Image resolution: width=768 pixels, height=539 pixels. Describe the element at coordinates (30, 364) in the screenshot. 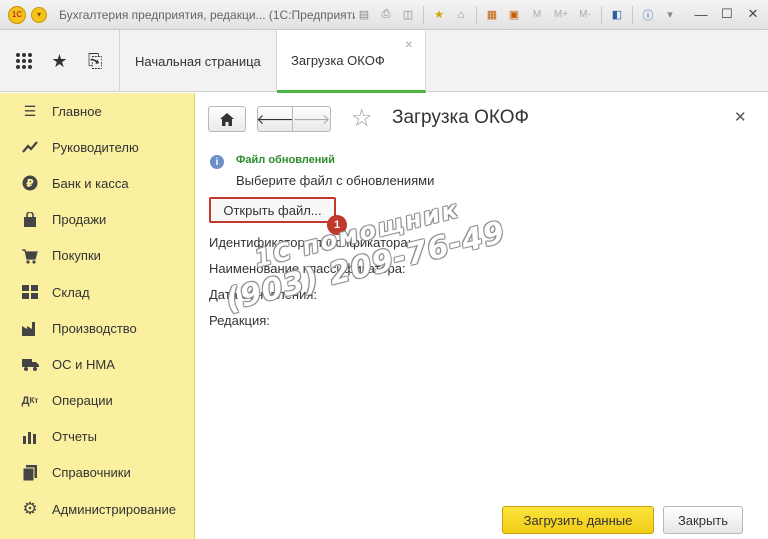

I see `truck-icon` at that location.